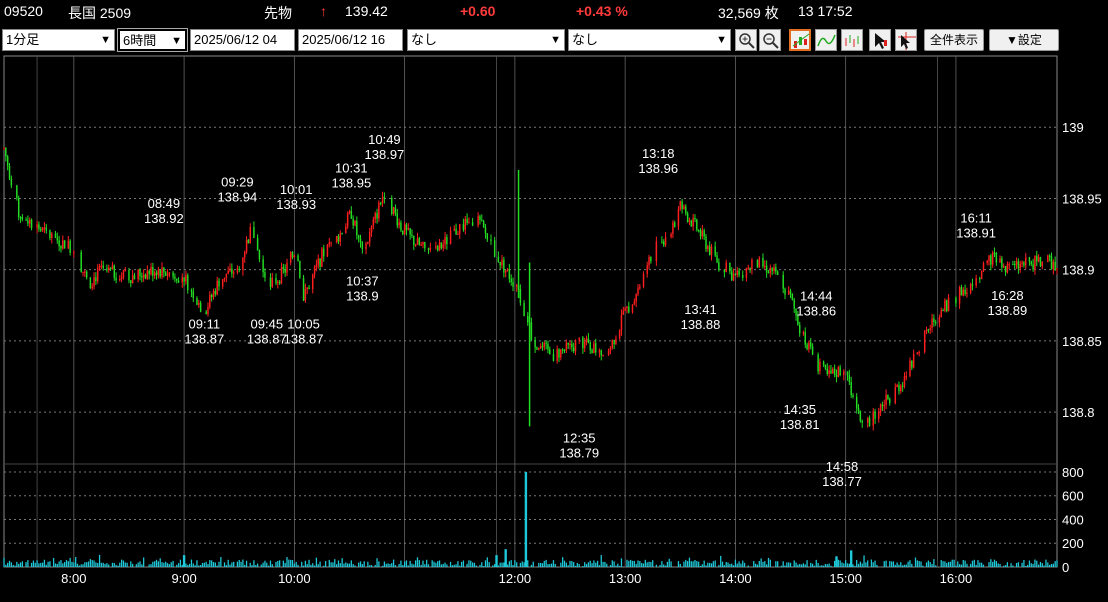 This screenshot has width=1108, height=602. Describe the element at coordinates (880, 40) in the screenshot. I see `cursor-tool-button` at that location.